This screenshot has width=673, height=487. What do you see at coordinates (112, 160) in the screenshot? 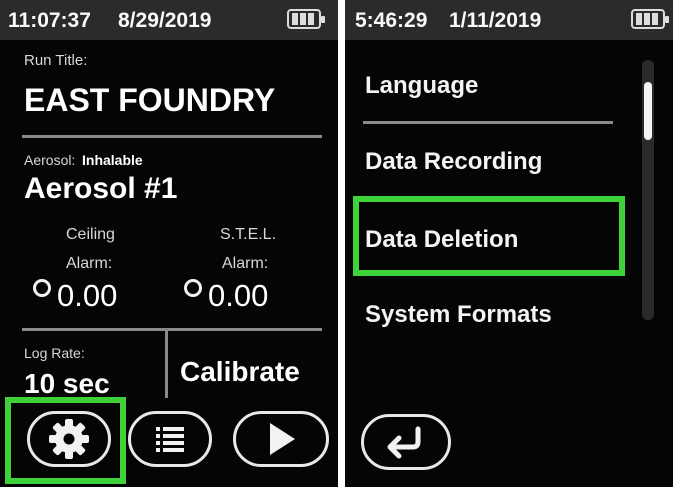
I see `aerosol-type: Inhalable` at bounding box center [112, 160].